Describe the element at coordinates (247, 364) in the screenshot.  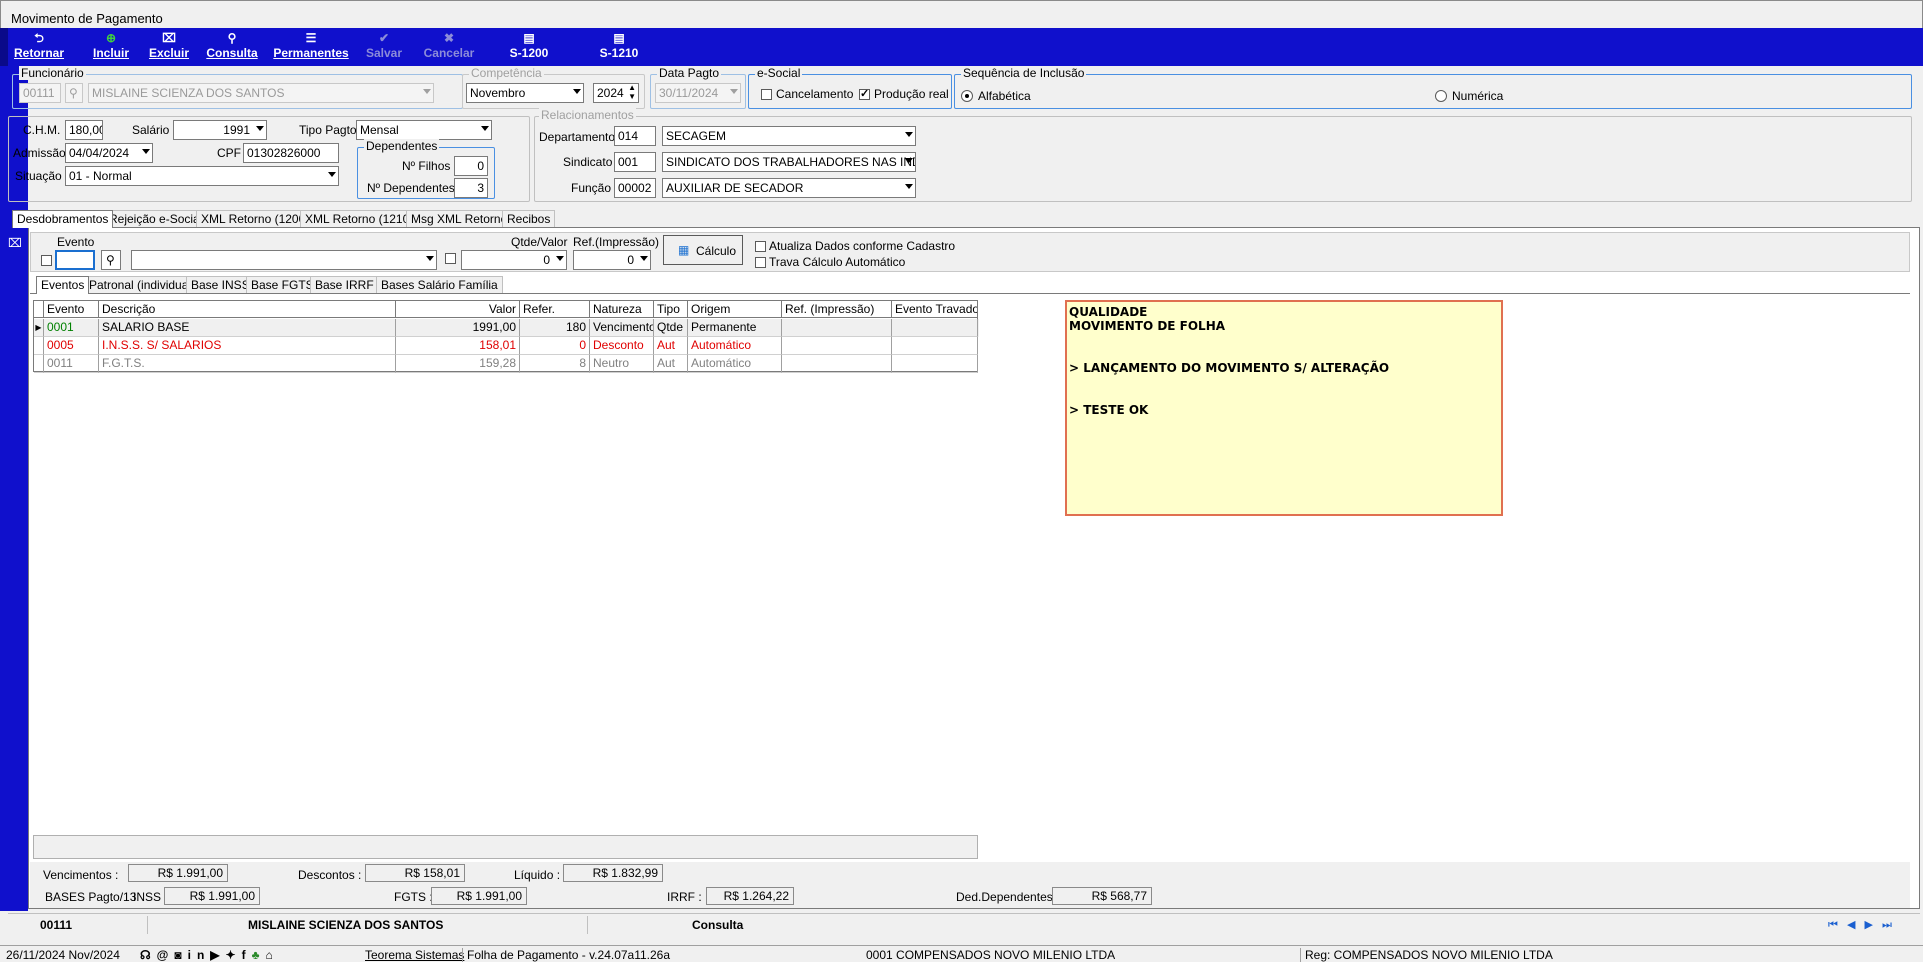
I see `cell-descricao: F.G.T.S.` at that location.